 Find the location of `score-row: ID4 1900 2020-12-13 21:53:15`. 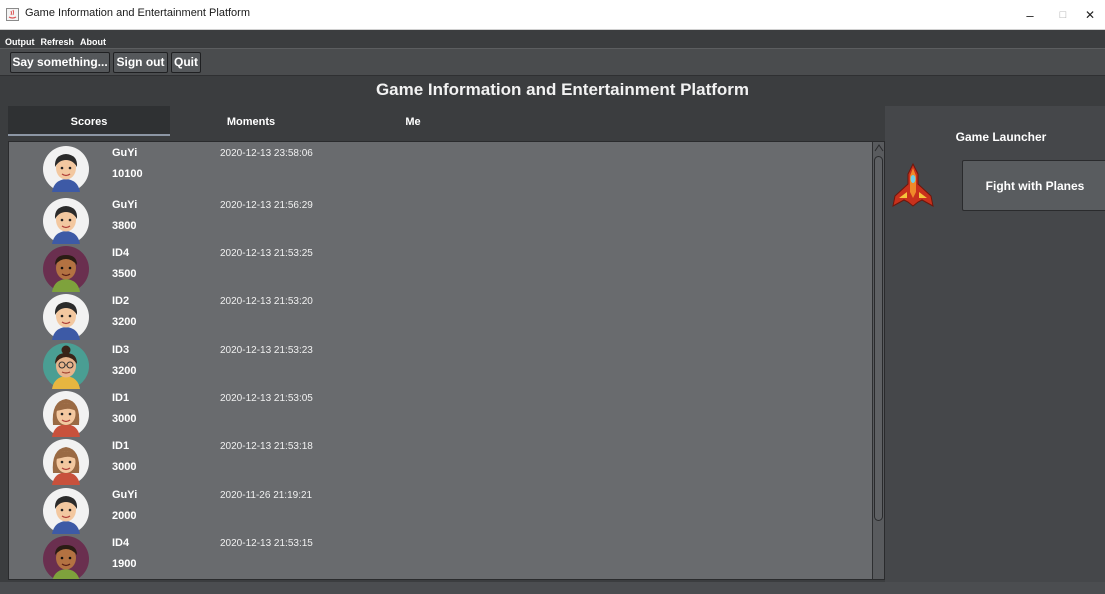

score-row: ID4 1900 2020-12-13 21:53:15 is located at coordinates (440, 555).